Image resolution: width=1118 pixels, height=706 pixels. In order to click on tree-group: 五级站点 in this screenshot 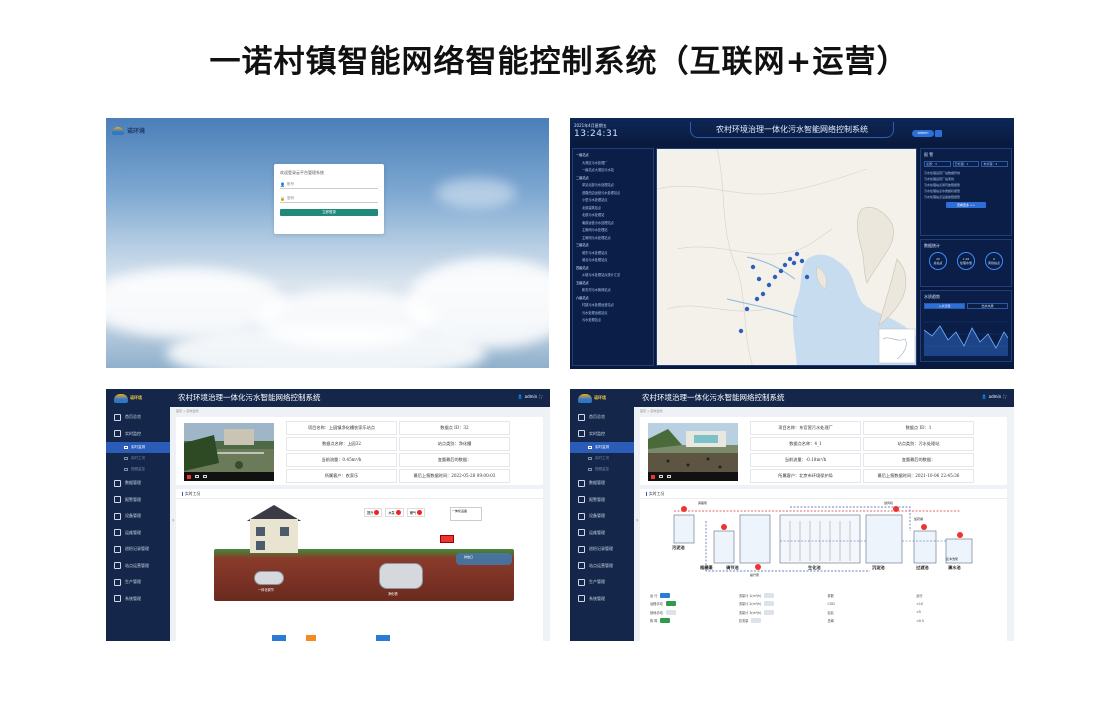, I will do `click(613, 284)`.